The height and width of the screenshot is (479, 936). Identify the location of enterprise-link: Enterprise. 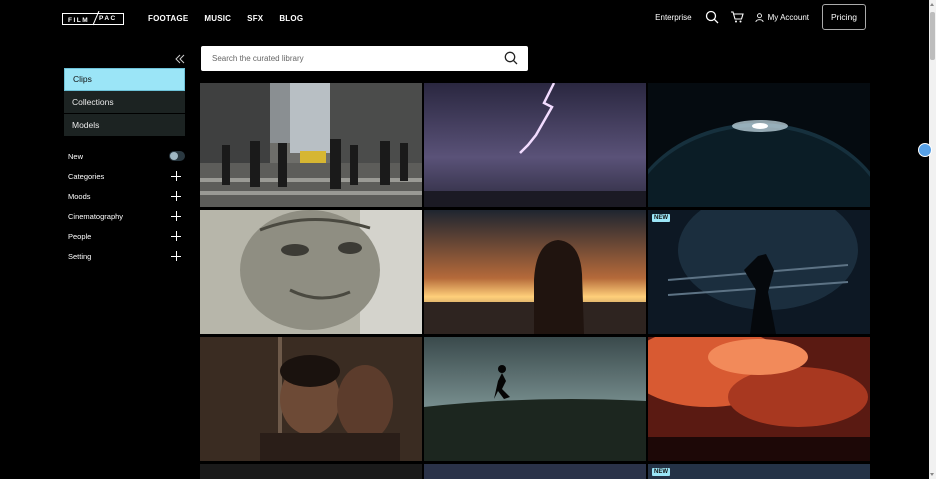
(673, 17).